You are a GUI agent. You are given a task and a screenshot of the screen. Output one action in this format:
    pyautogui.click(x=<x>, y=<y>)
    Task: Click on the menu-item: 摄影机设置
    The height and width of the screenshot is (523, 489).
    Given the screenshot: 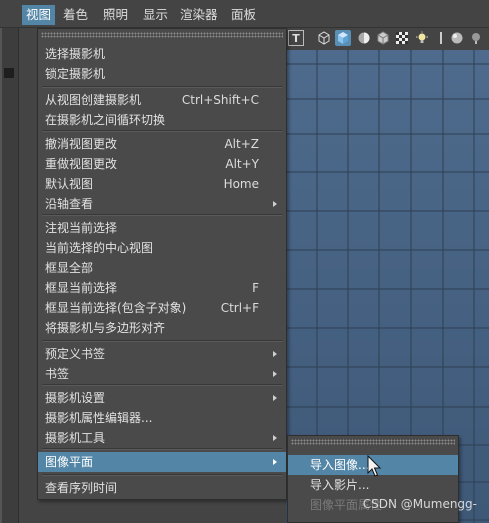 What is the action you would take?
    pyautogui.click(x=162, y=398)
    